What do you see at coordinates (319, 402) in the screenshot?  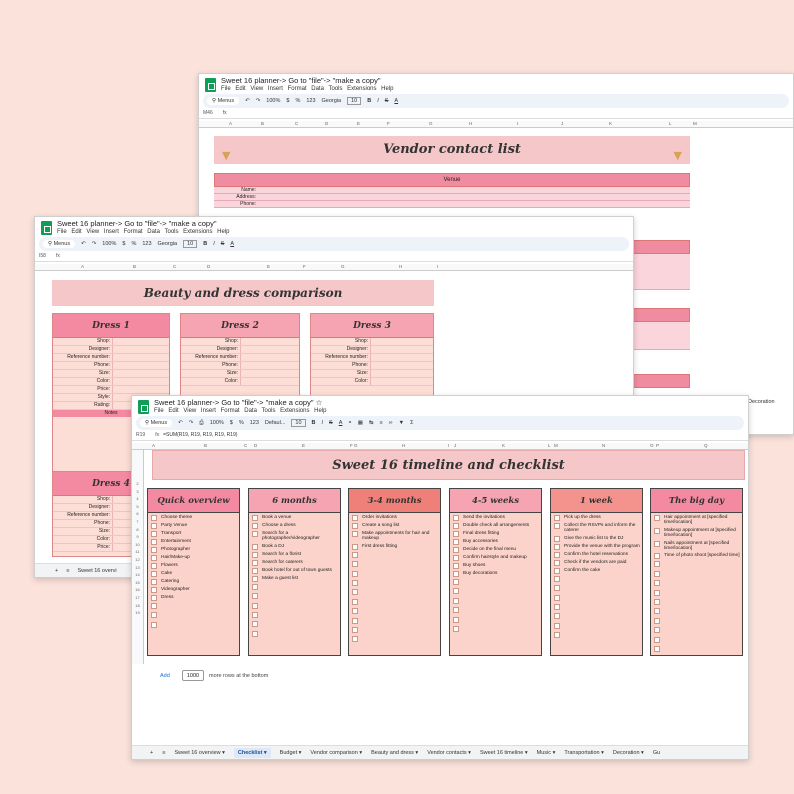 I see `star-icon: ☆` at bounding box center [319, 402].